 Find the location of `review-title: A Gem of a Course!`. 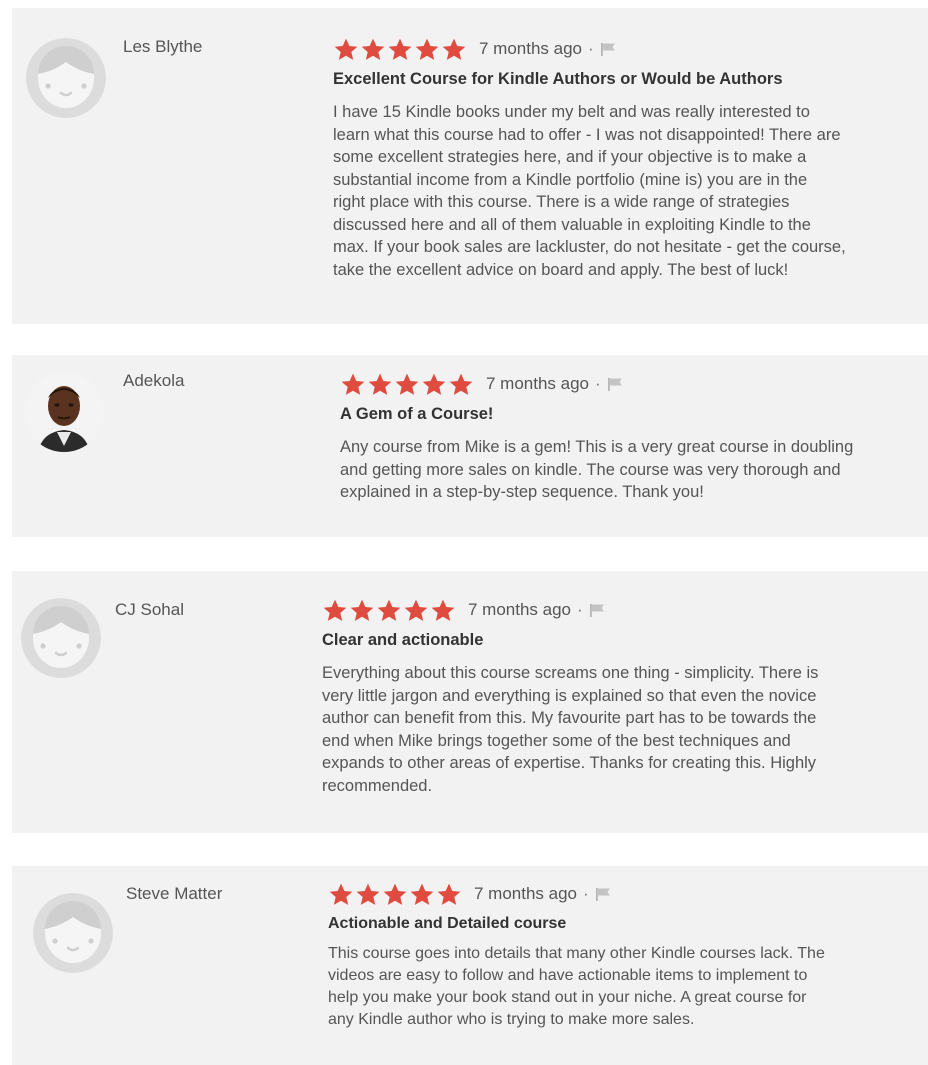

review-title: A Gem of a Course! is located at coordinates (417, 414).